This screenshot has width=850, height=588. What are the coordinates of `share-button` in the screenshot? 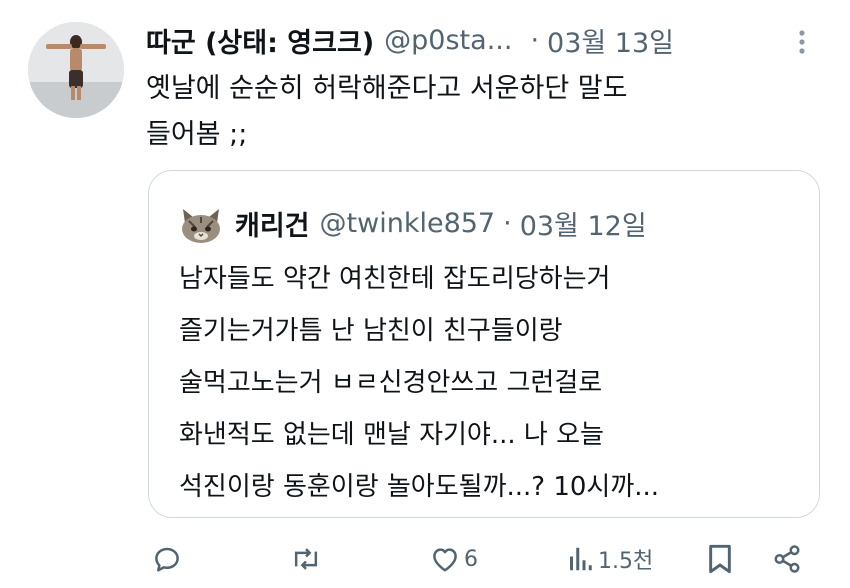 It's located at (787, 559).